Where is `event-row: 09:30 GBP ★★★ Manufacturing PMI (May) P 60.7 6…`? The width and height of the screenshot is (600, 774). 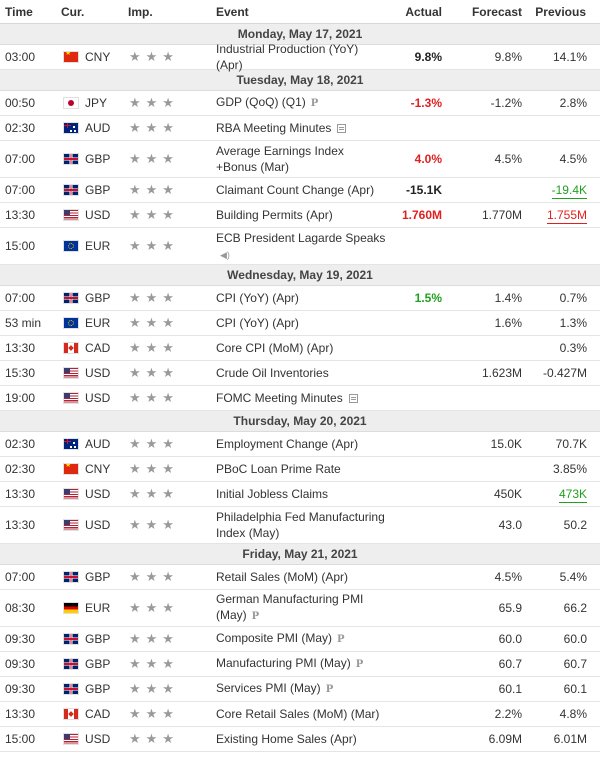 event-row: 09:30 GBP ★★★ Manufacturing PMI (May) P 60.7 6… is located at coordinates (300, 664).